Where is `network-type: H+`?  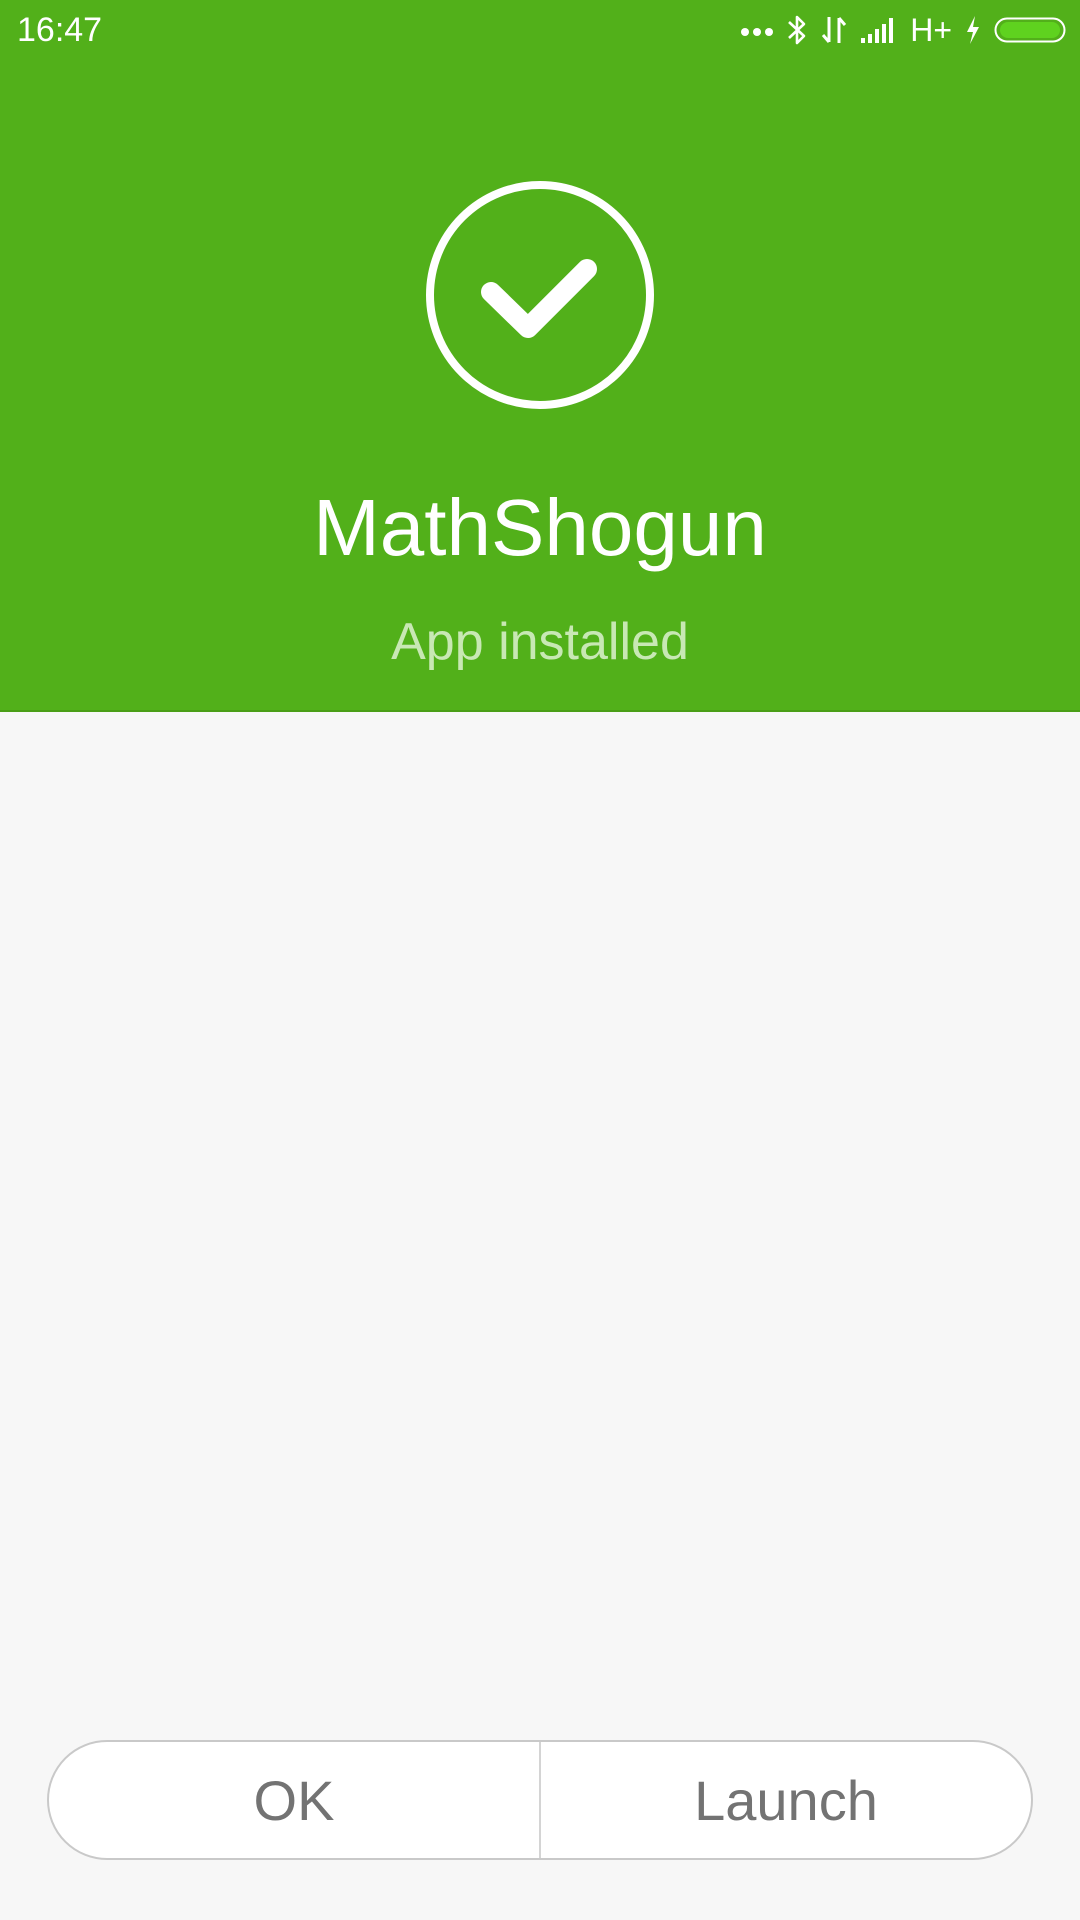 network-type: H+ is located at coordinates (931, 30).